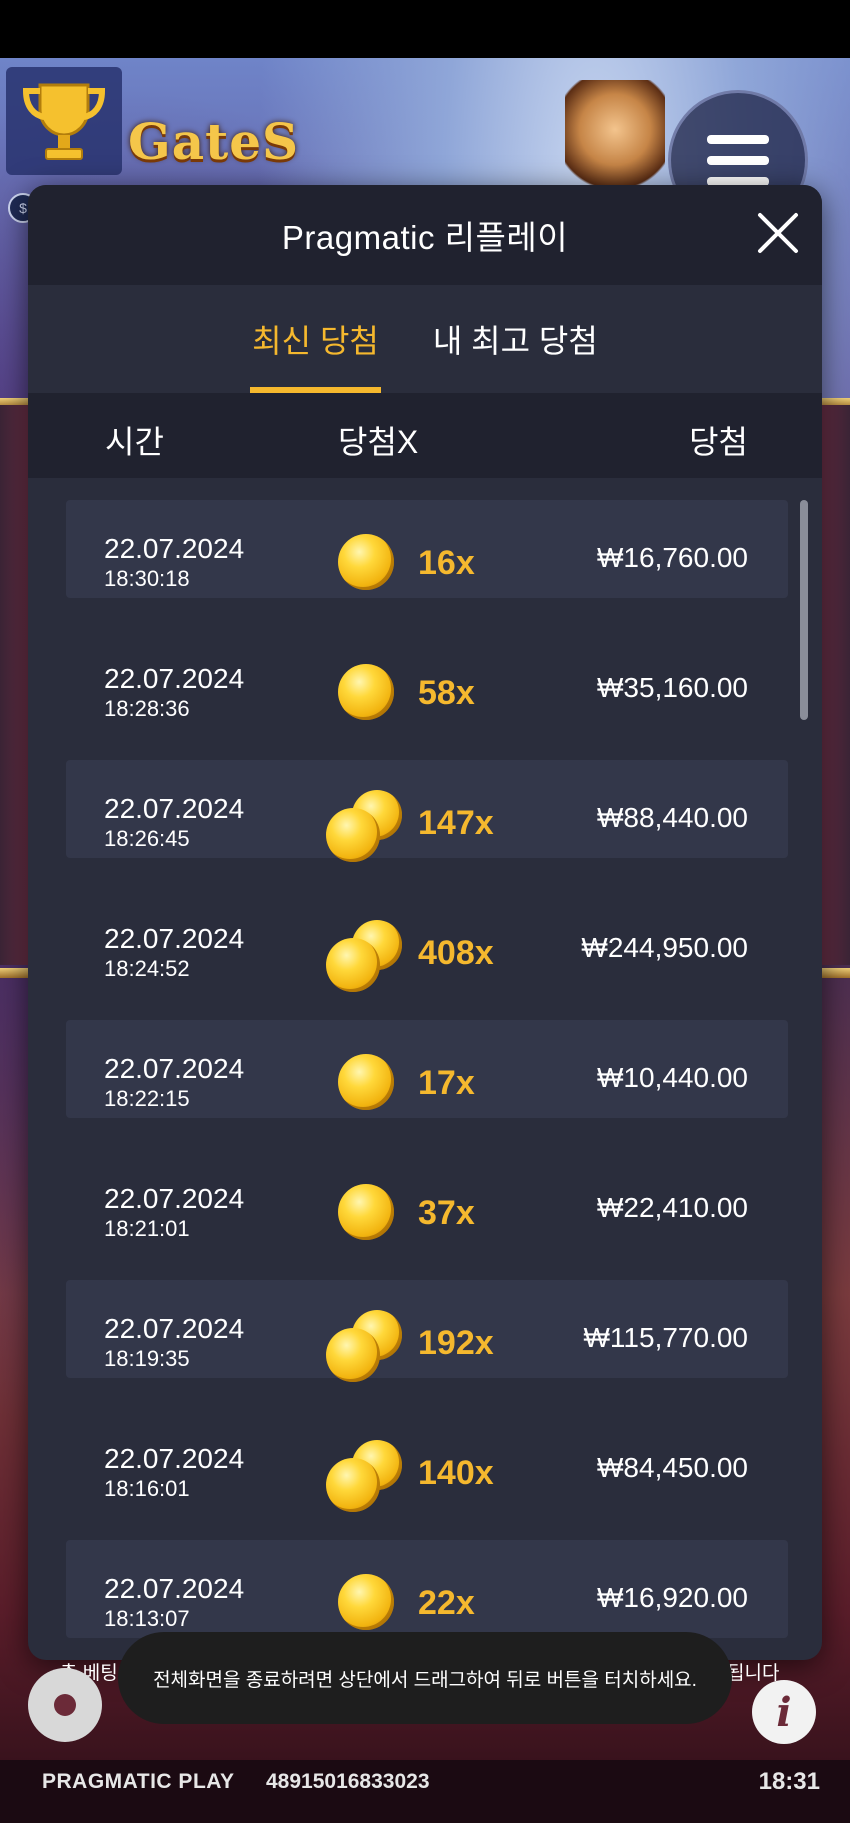 The height and width of the screenshot is (1823, 850). I want to click on win-row: 22.07.2024 18:22:15 17x ₩10,440.00, so click(427, 1069).